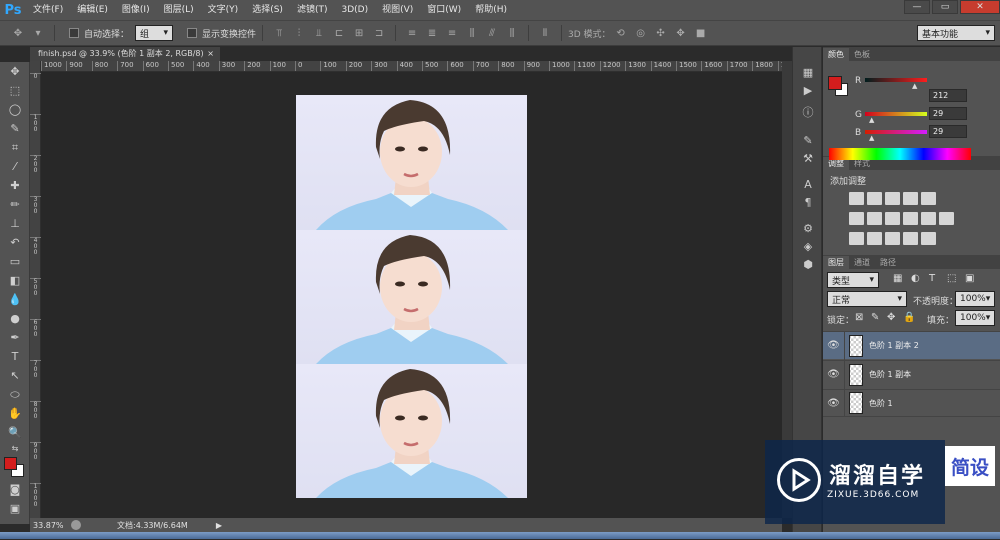 This screenshot has height=540, width=1000. Describe the element at coordinates (299, 33) in the screenshot. I see `align-vcenter-icon: ⫶` at that location.